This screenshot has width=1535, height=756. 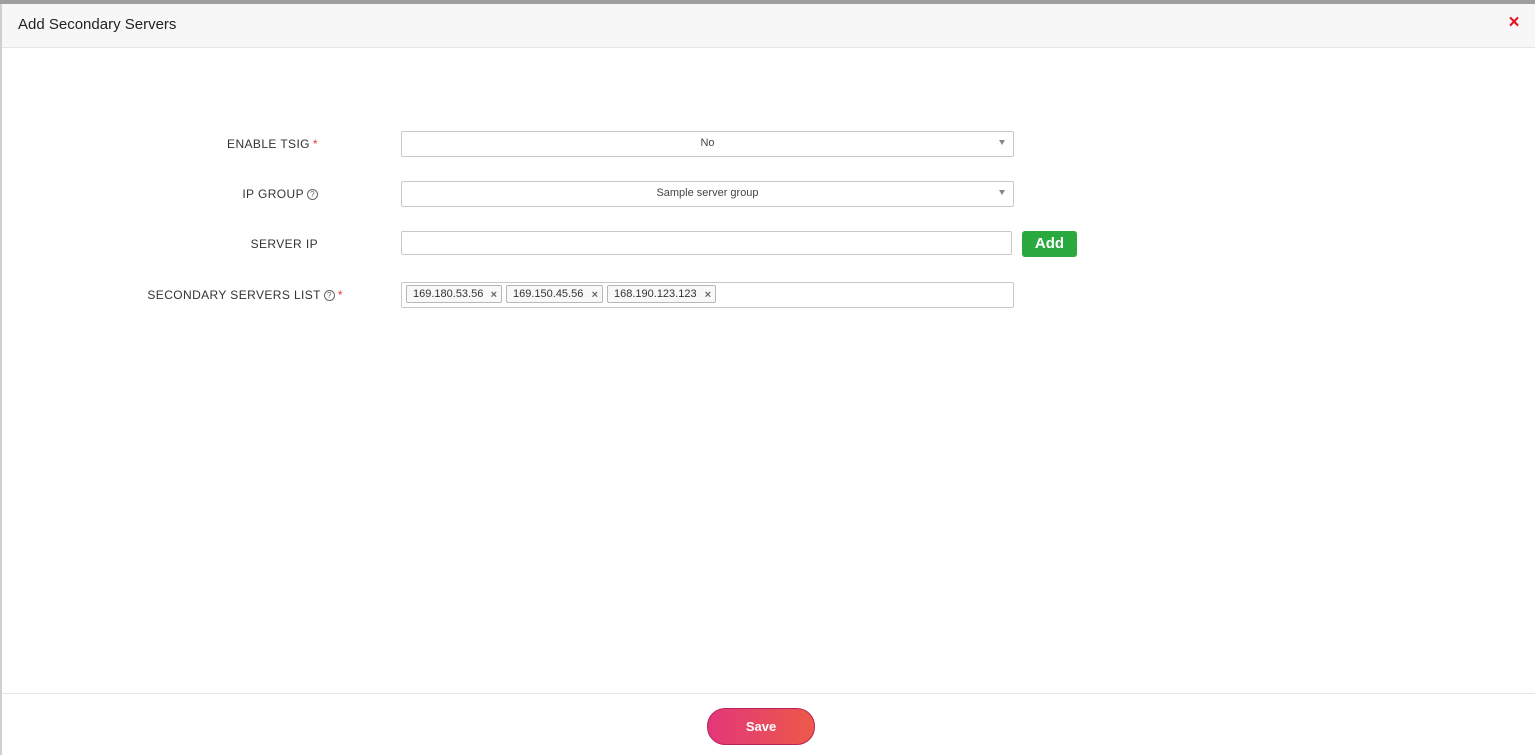 What do you see at coordinates (97, 24) in the screenshot?
I see `modal-title: Add Secondary Servers` at bounding box center [97, 24].